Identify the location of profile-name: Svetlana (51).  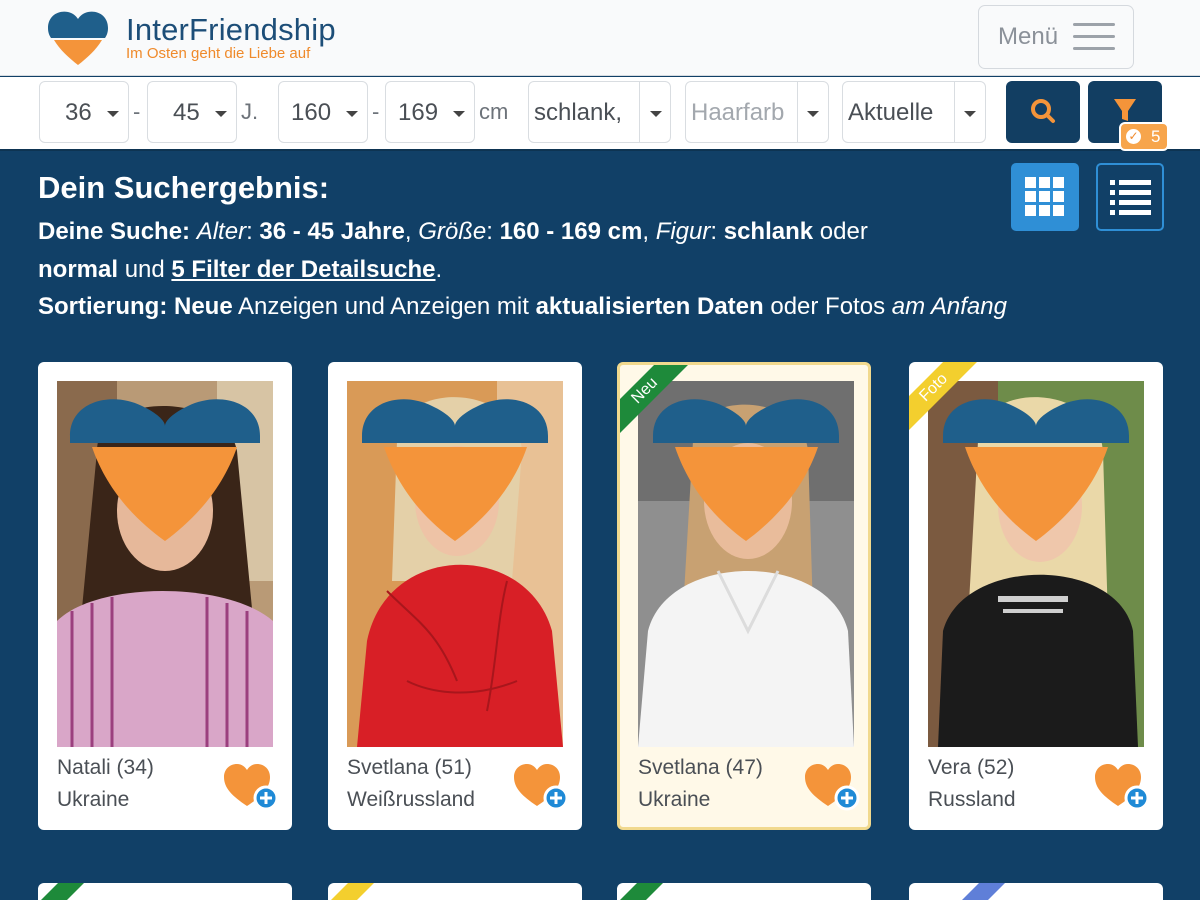
(409, 768).